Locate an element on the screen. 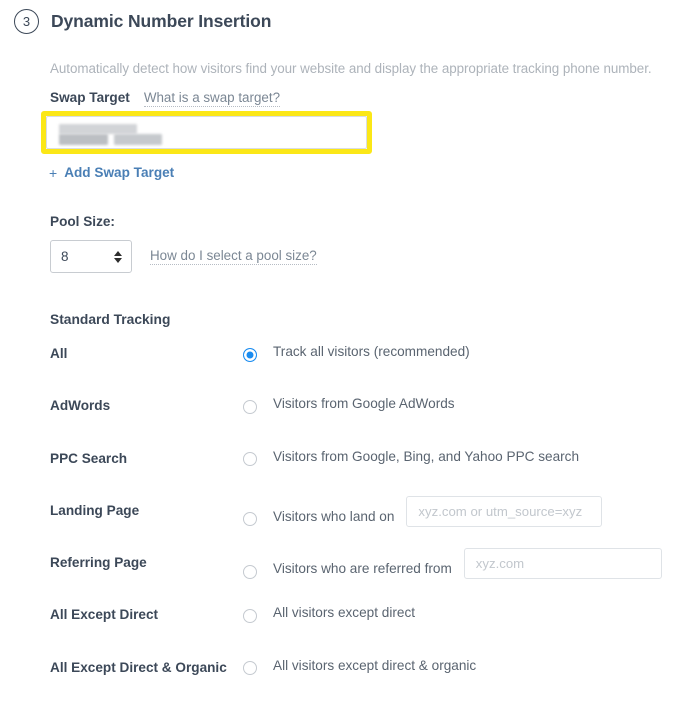  tracking-option-name: All Except Direct & Organic is located at coordinates (138, 667).